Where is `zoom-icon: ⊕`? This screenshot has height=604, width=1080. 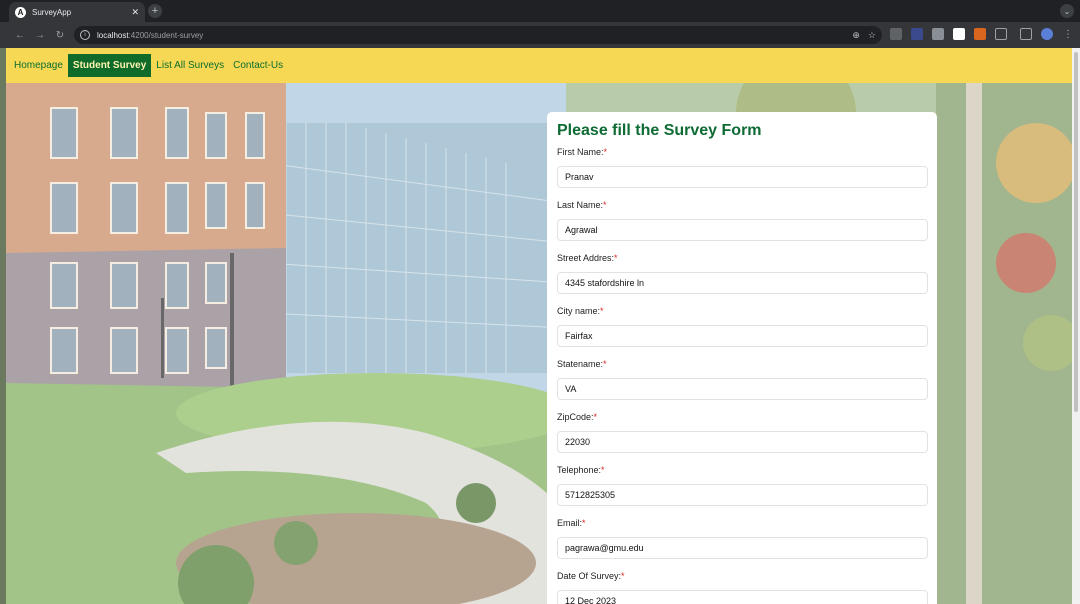
zoom-icon: ⊕ is located at coordinates (856, 35).